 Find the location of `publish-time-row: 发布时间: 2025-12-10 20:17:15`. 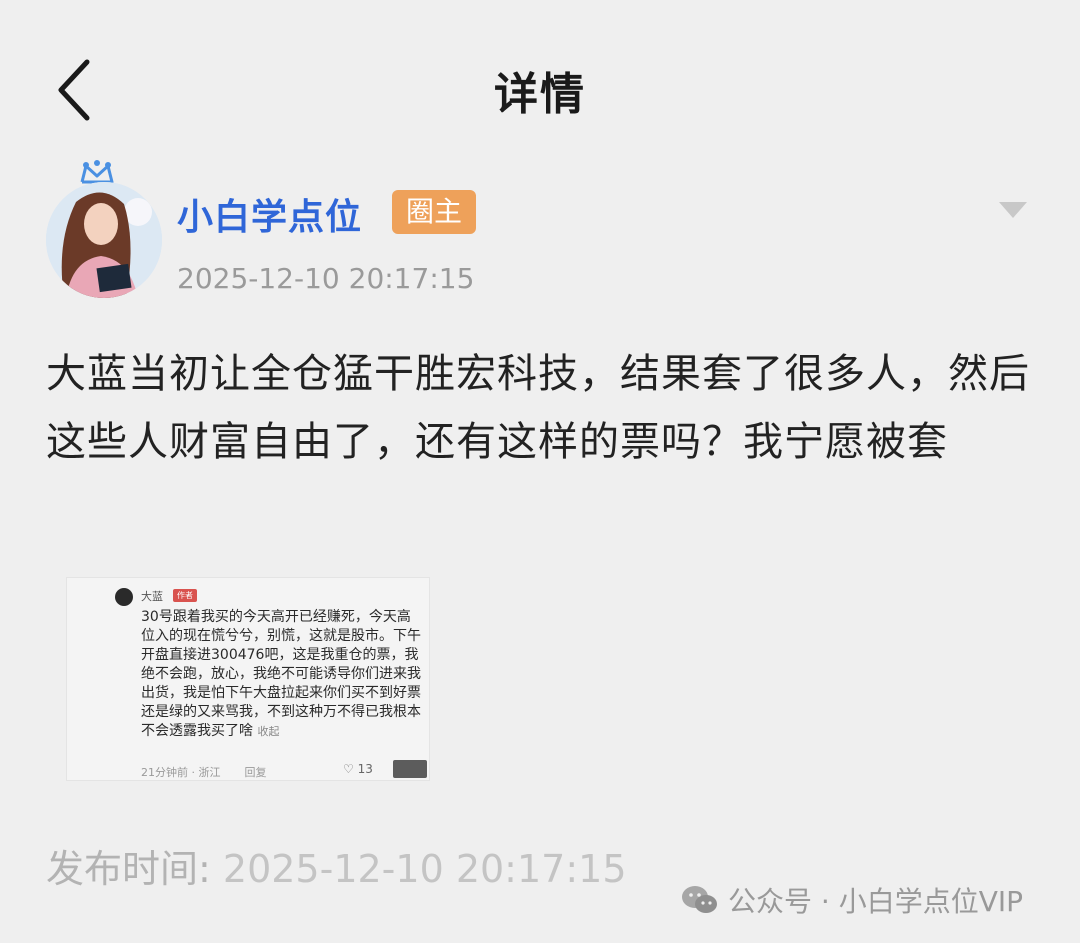

publish-time-row: 发布时间: 2025-12-10 20:17:15 is located at coordinates (336, 865).